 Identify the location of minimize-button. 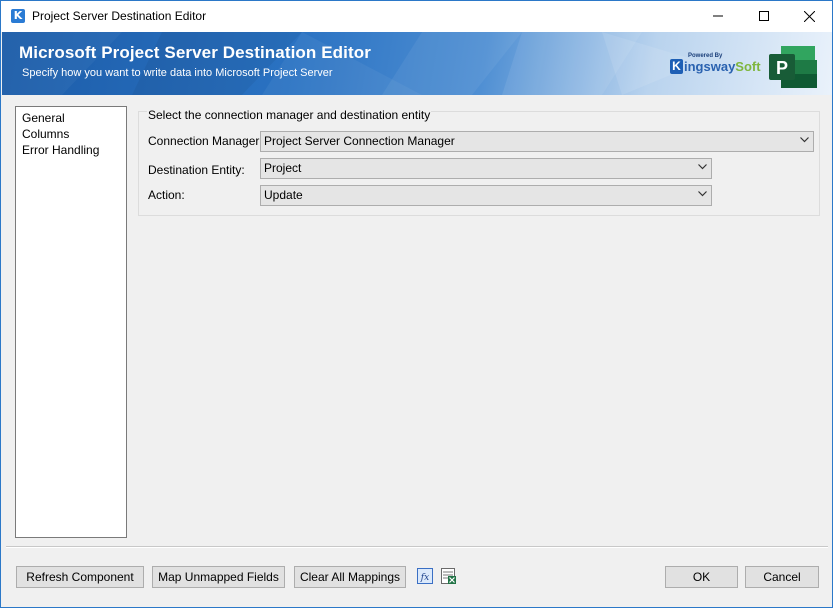
(718, 16).